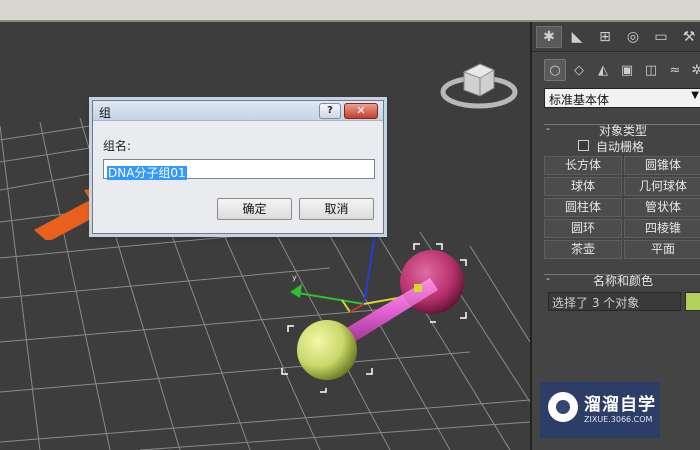 The image size is (700, 450). I want to click on watermark-subtitle: ZIXUE.3066.COM, so click(618, 419).